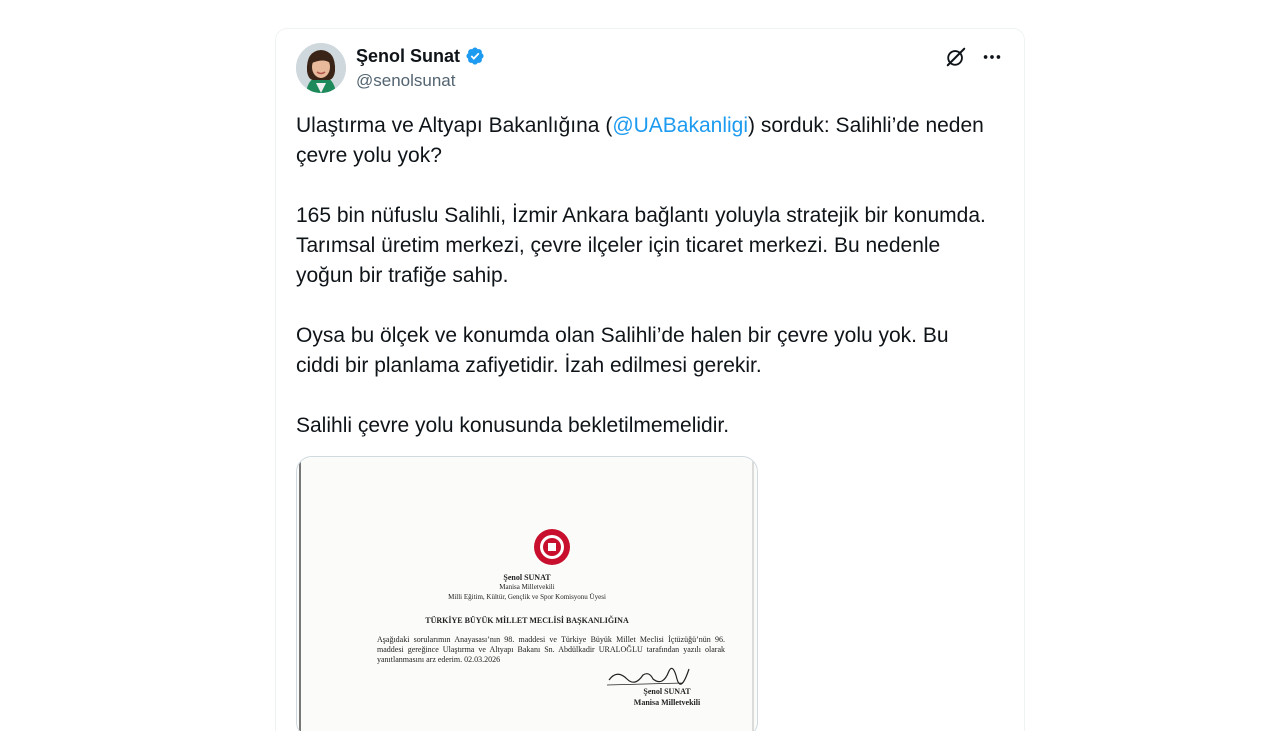 This screenshot has width=1280, height=731. I want to click on author-display-name: Şenol Sunat, so click(408, 56).